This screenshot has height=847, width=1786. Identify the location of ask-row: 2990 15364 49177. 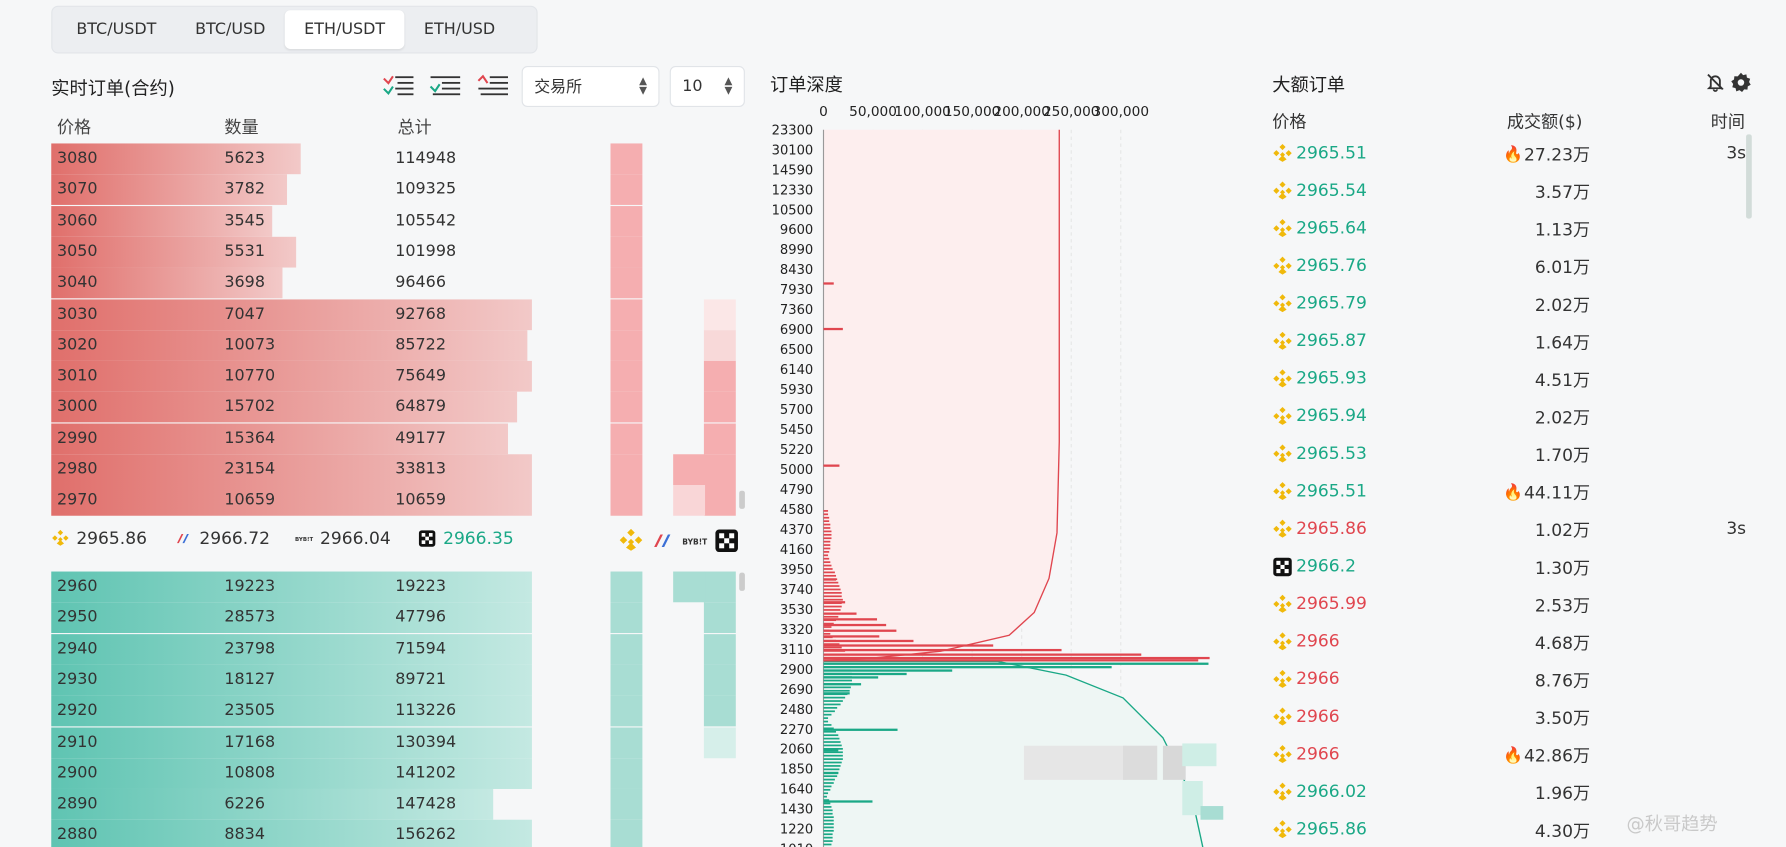
(291, 438).